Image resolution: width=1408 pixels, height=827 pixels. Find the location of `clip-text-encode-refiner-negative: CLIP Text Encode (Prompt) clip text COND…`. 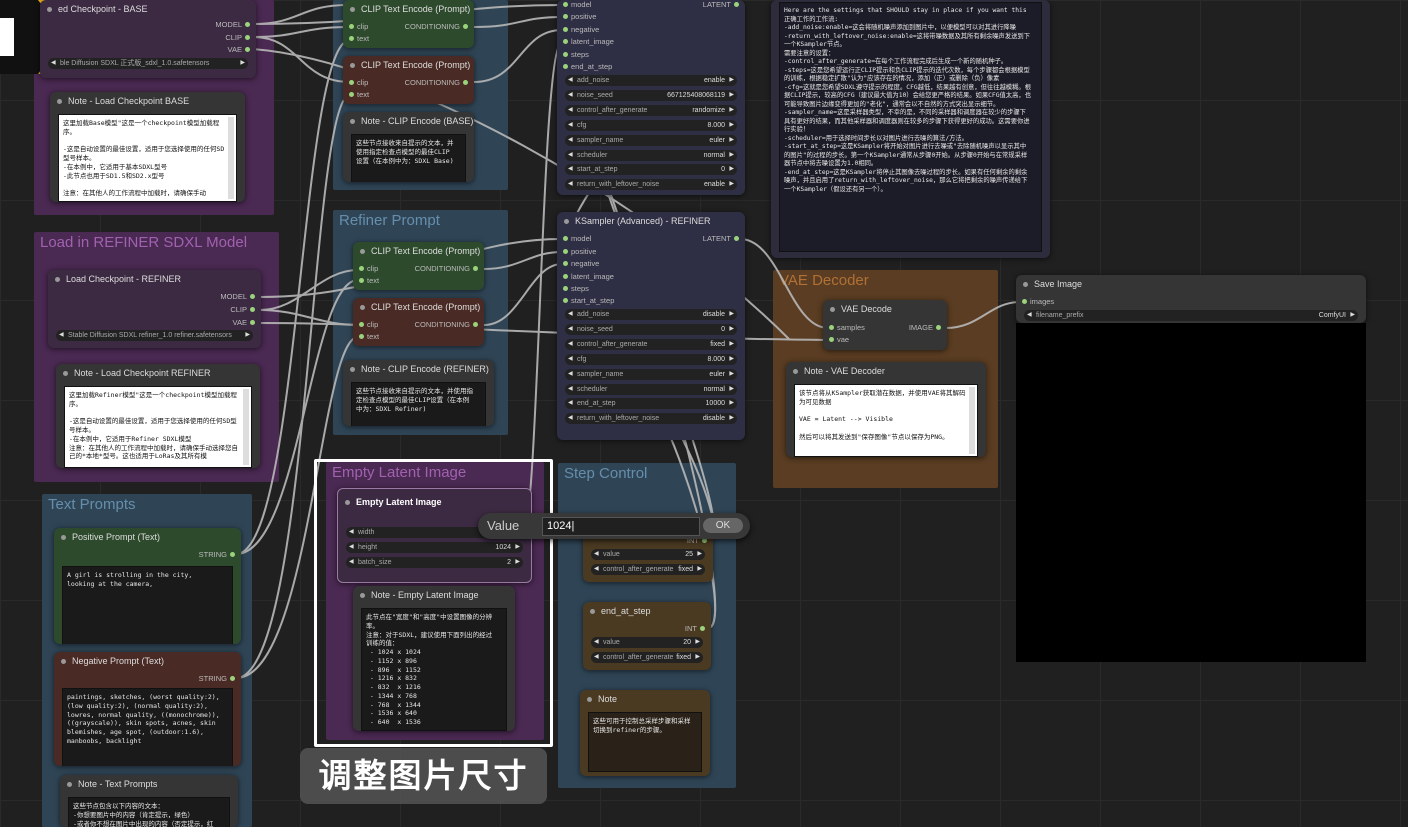

clip-text-encode-refiner-negative: CLIP Text Encode (Prompt) clip text COND… is located at coordinates (418, 322).